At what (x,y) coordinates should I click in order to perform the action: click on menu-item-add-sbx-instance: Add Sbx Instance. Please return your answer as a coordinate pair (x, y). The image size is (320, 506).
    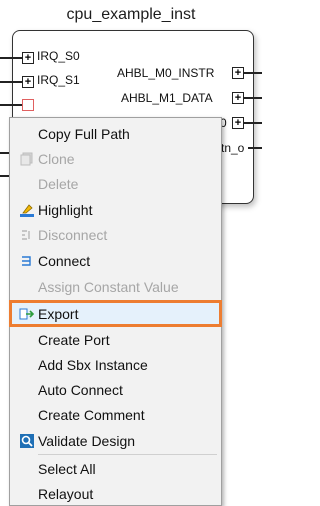
    Looking at the image, I should click on (115, 364).